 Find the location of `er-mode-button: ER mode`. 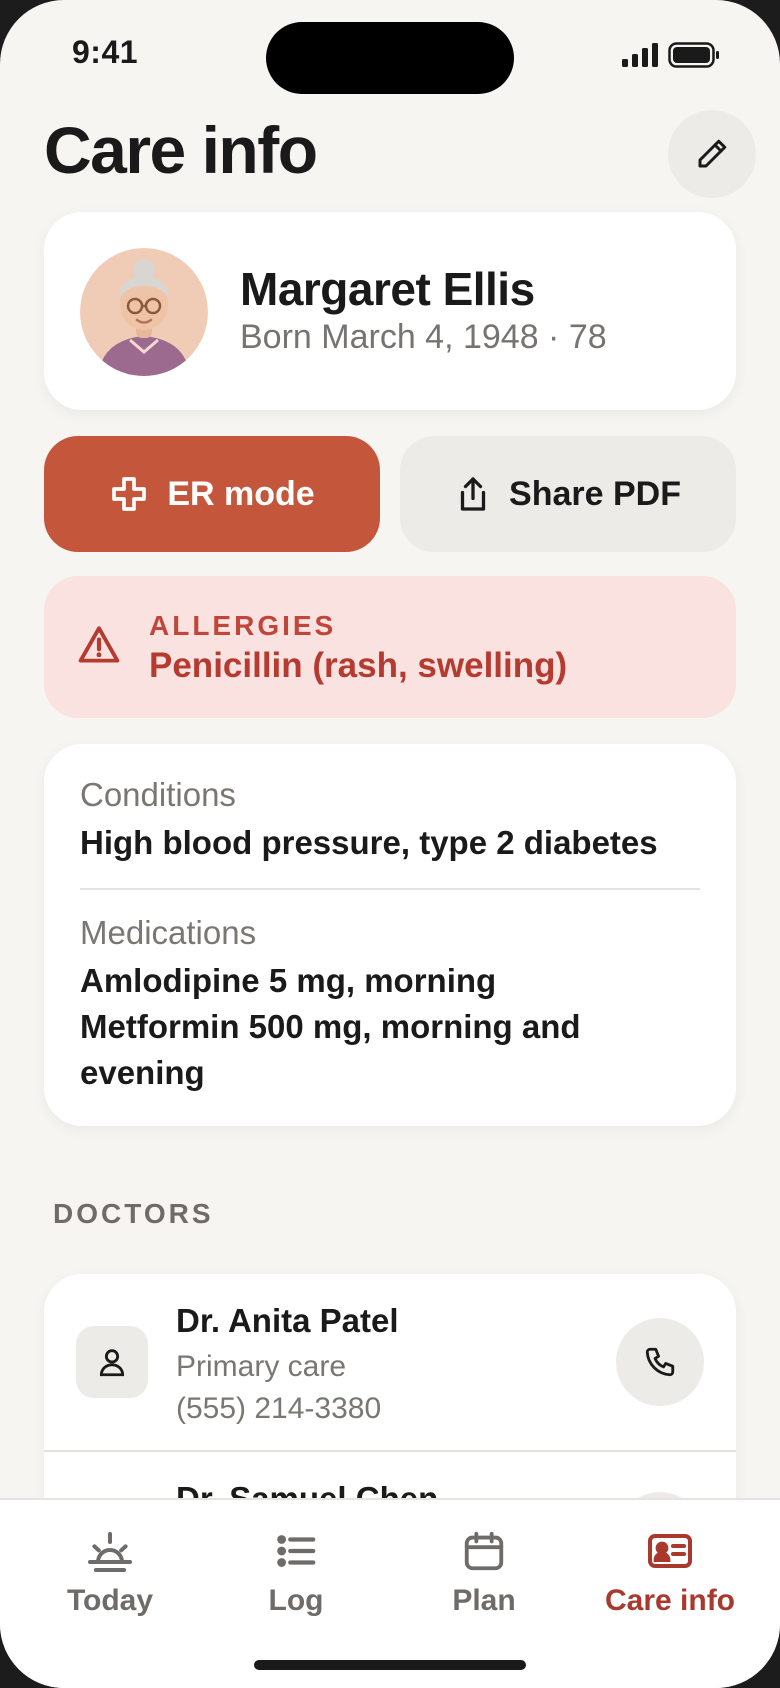

er-mode-button: ER mode is located at coordinates (212, 494).